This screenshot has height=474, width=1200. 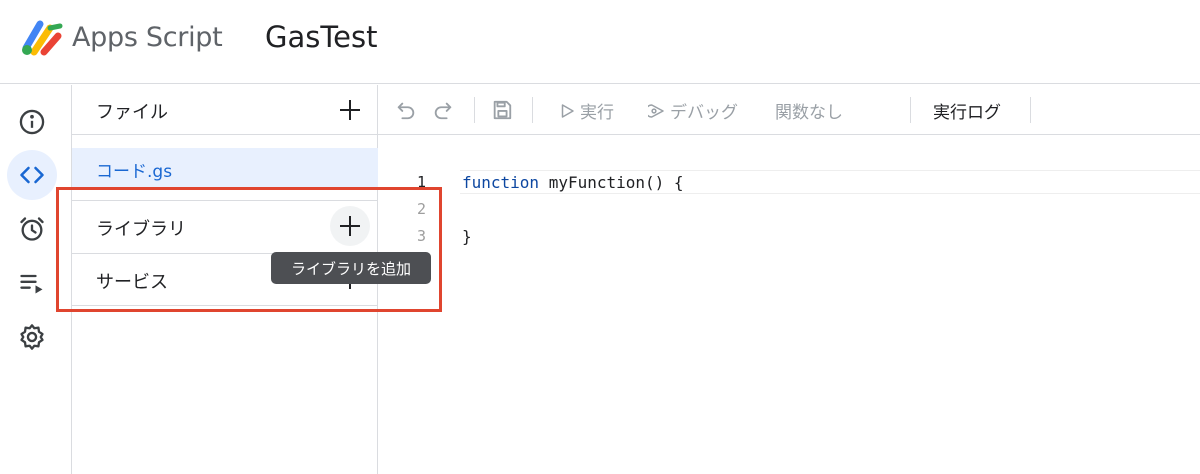 I want to click on info-icon, so click(x=32, y=122).